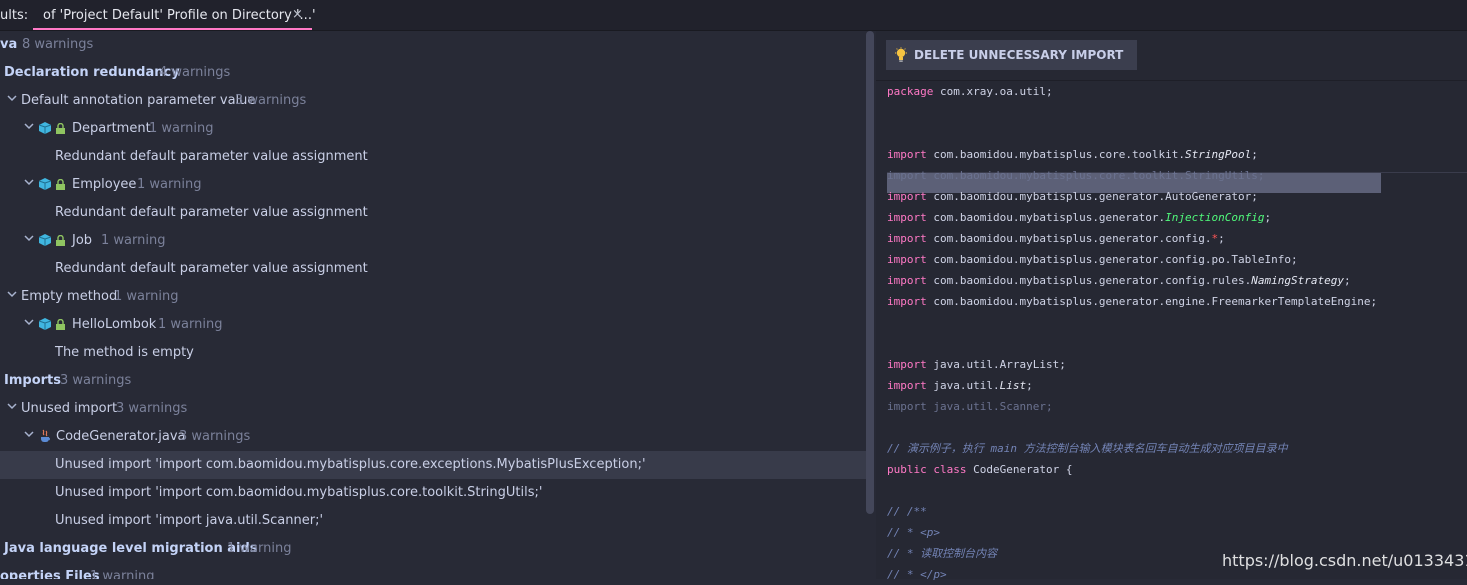 This screenshot has height=585, width=1467. I want to click on code-comment: // * 读取控制台内容, so click(942, 553).